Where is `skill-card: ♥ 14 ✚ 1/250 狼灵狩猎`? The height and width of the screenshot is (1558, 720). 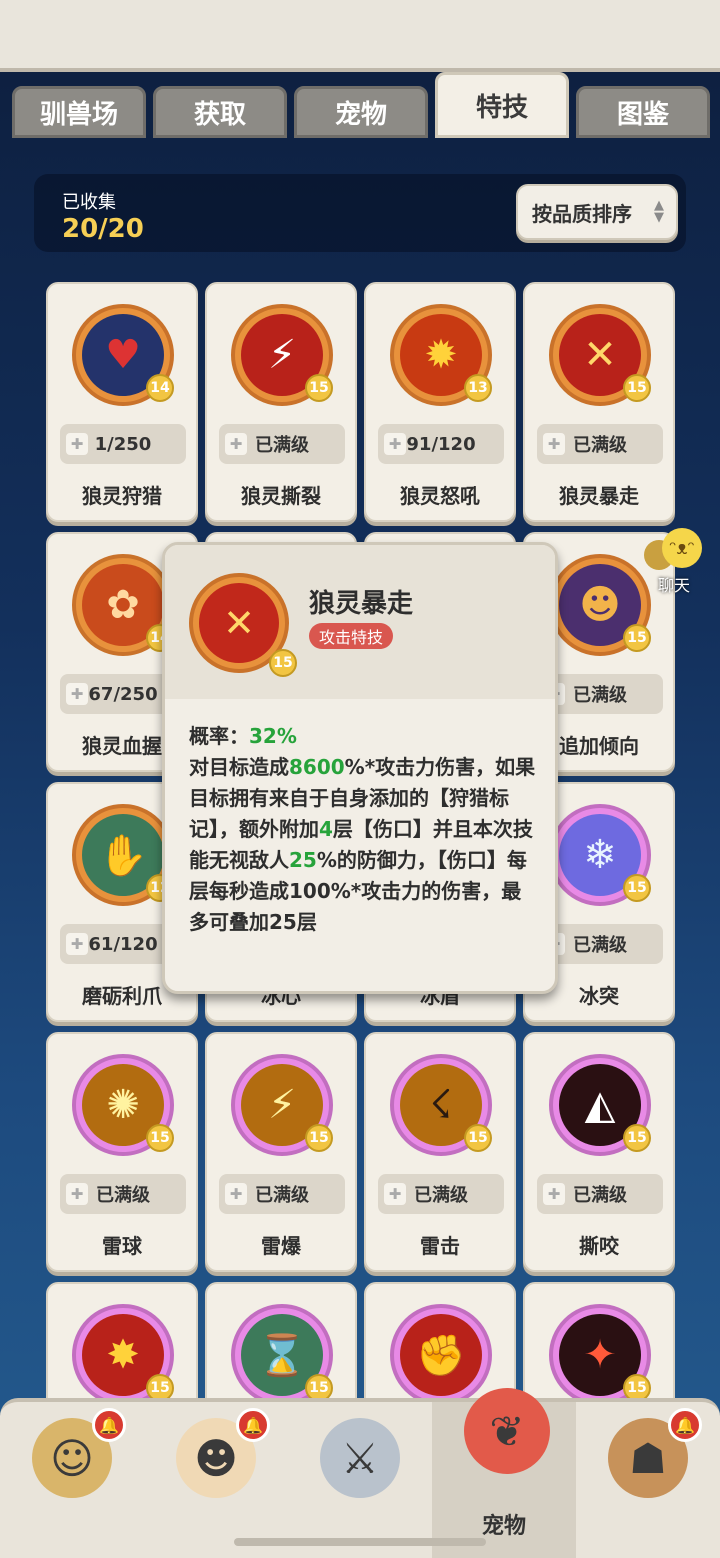 skill-card: ♥ 14 ✚ 1/250 狼灵狩猎 is located at coordinates (122, 402).